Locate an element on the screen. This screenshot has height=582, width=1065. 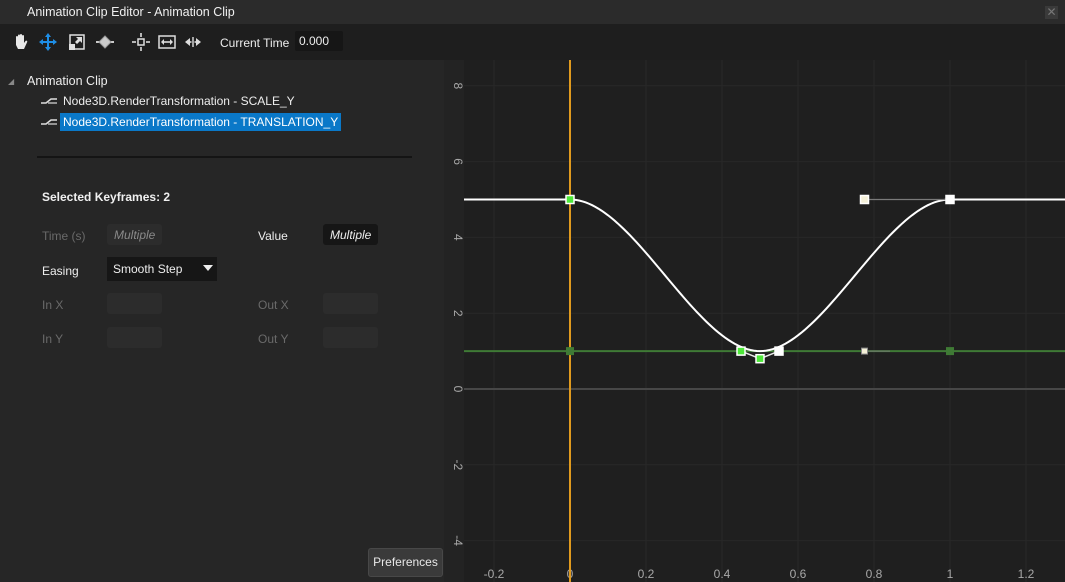
diamond-keyframe-icon is located at coordinates (105, 42).